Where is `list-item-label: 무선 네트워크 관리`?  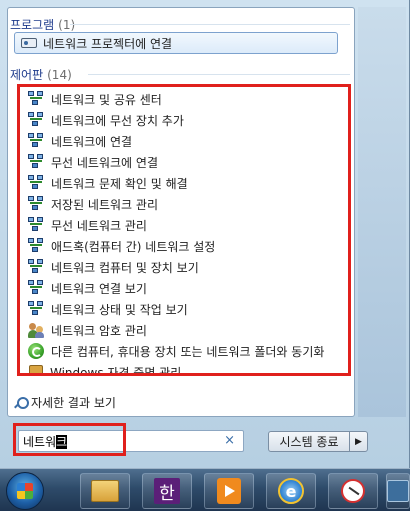
list-item-label: 무선 네트워크 관리 is located at coordinates (99, 225).